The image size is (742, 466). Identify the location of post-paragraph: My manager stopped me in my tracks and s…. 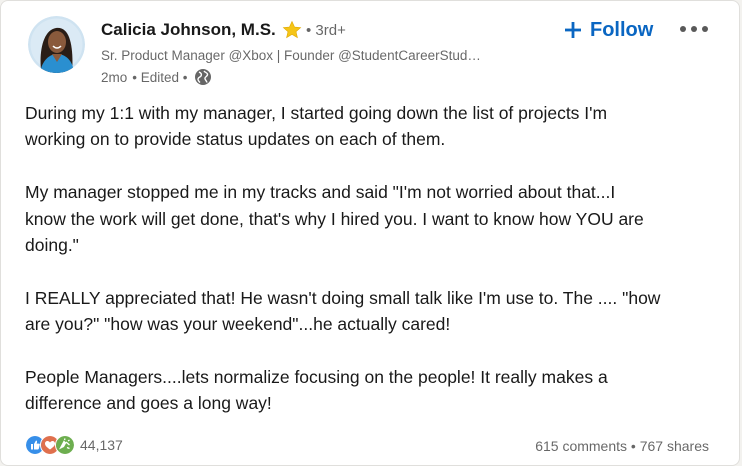
(334, 219).